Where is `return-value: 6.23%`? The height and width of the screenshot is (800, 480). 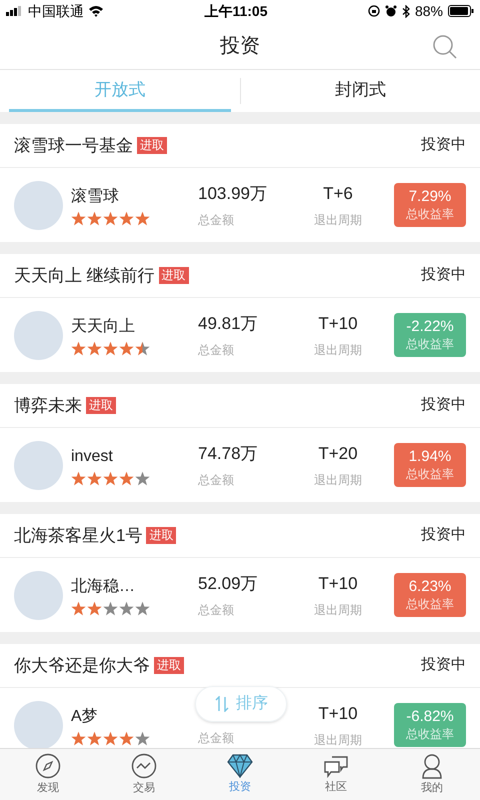
return-value: 6.23% is located at coordinates (430, 587).